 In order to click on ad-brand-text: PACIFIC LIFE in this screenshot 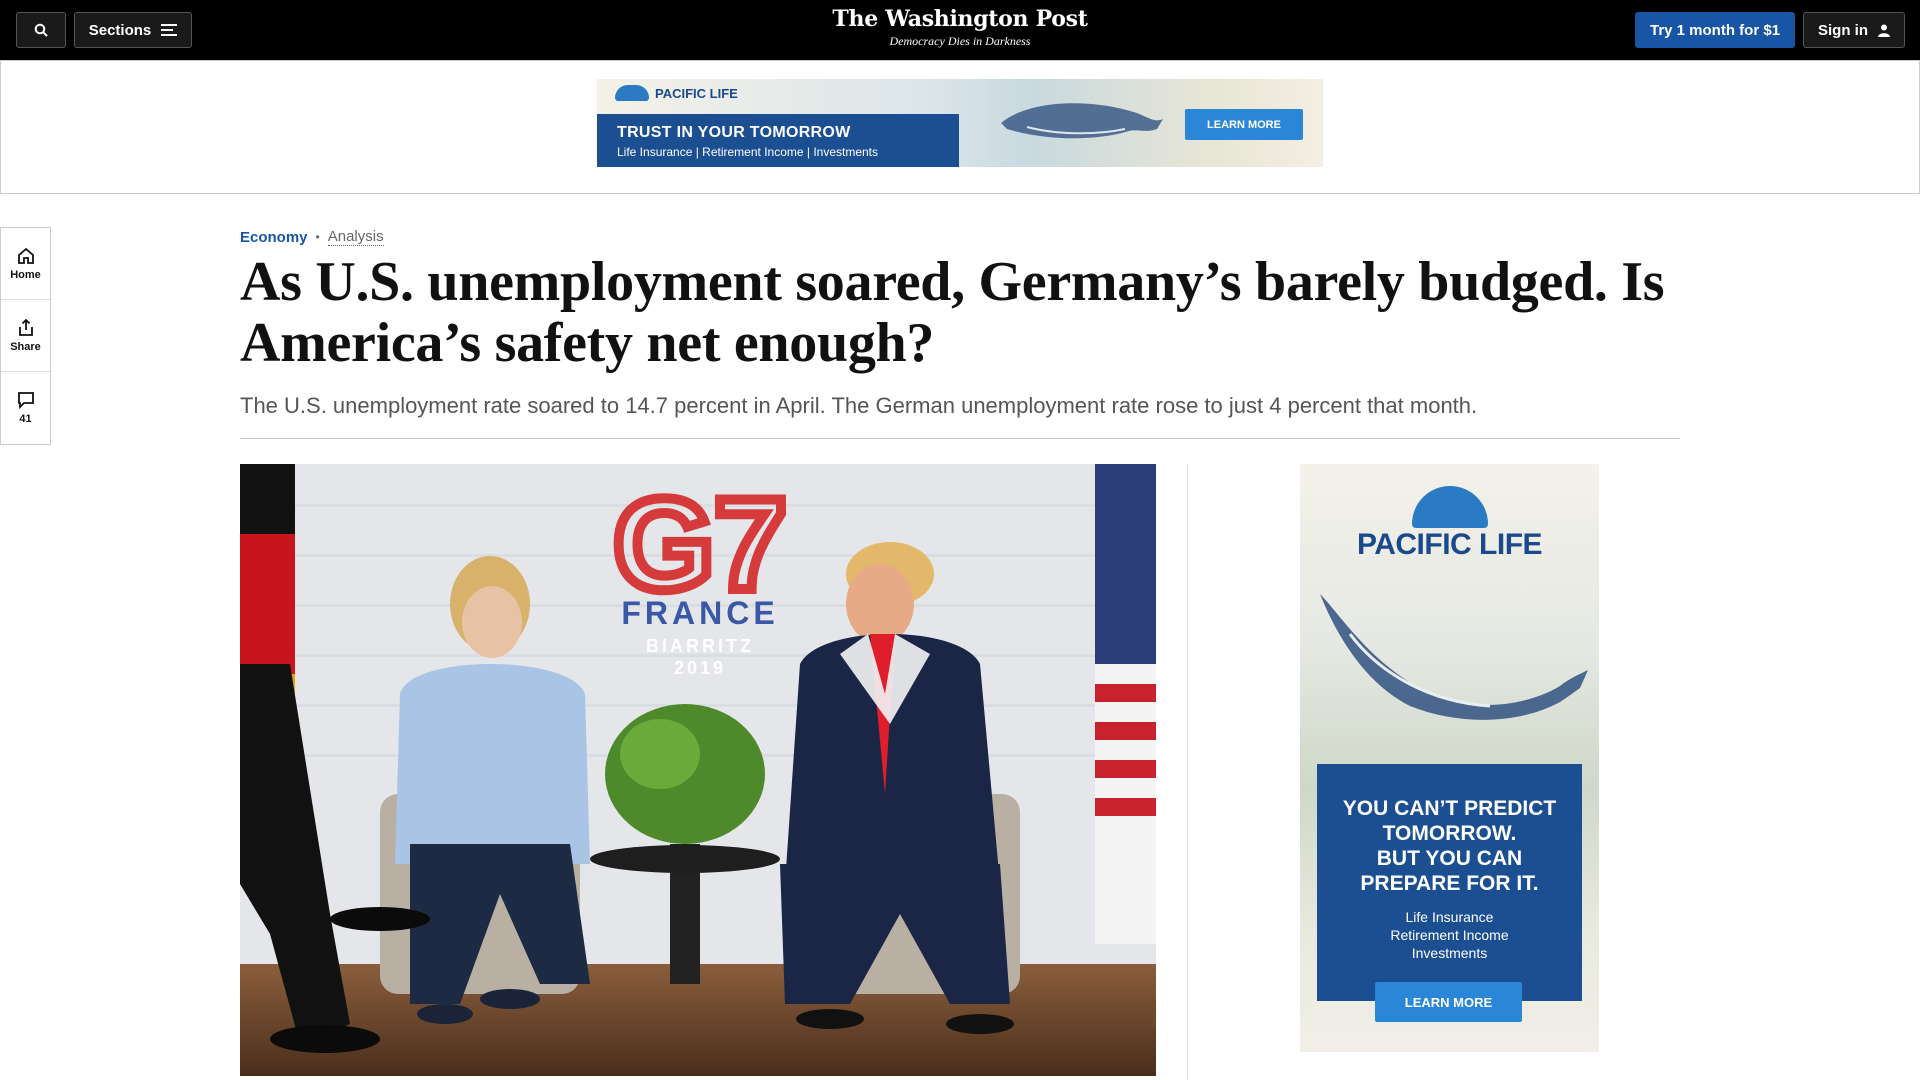, I will do `click(696, 93)`.